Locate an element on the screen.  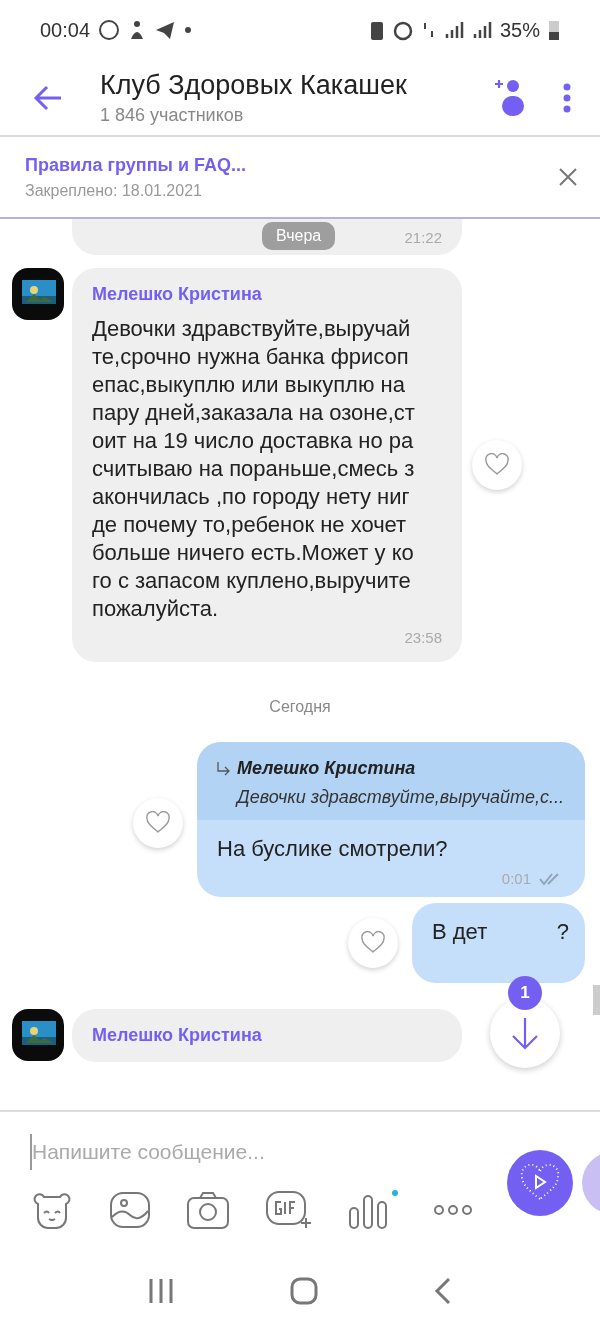
date-divider: Сегодня is located at coordinates (300, 707).